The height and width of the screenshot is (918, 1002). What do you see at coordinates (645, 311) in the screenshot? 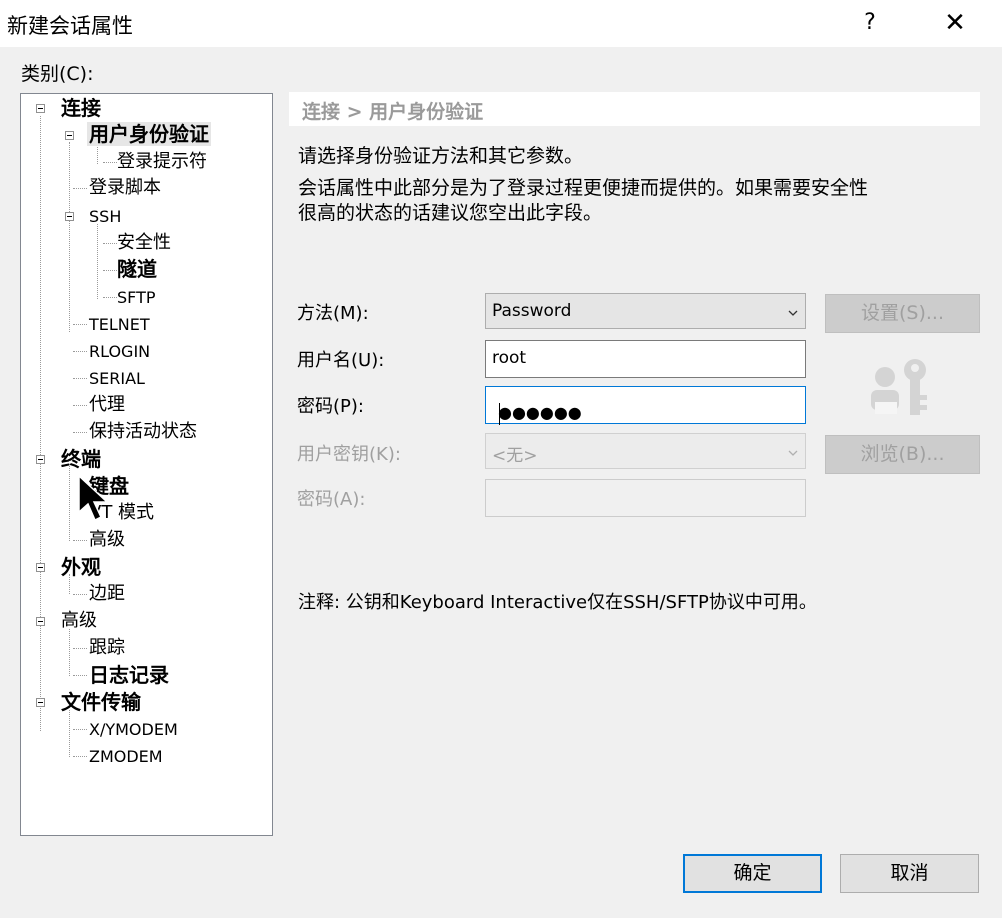
I see `method-select: Password` at bounding box center [645, 311].